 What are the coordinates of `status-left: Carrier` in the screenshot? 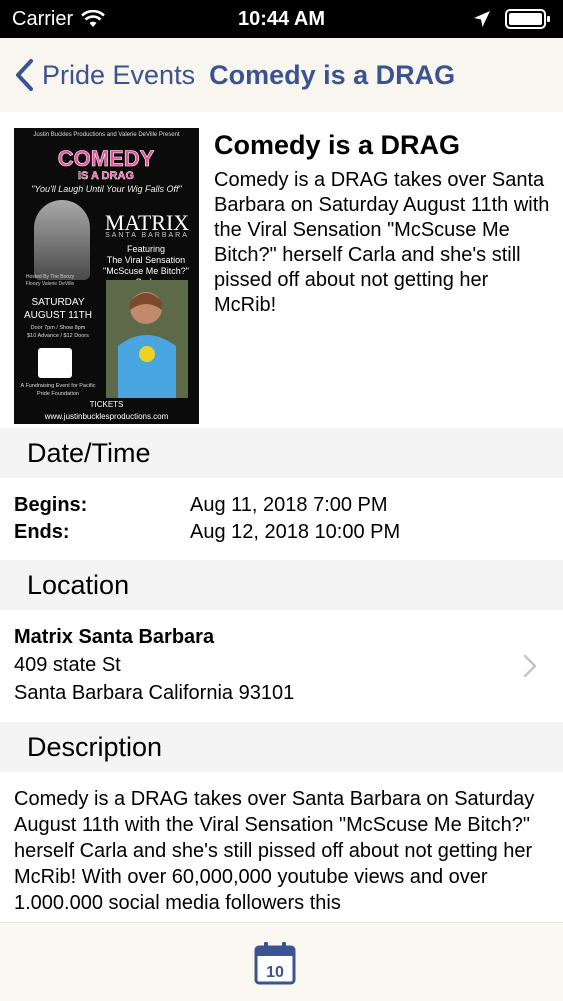 It's located at (59, 19).